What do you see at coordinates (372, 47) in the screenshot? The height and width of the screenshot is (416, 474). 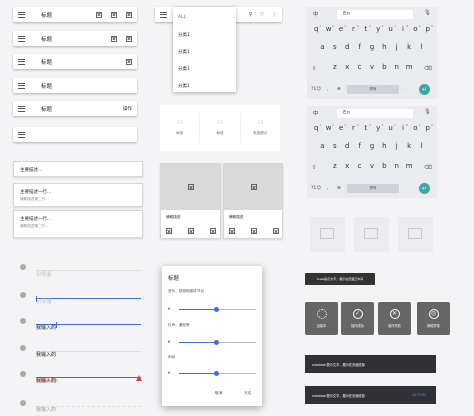 I see `key-g: g` at bounding box center [372, 47].